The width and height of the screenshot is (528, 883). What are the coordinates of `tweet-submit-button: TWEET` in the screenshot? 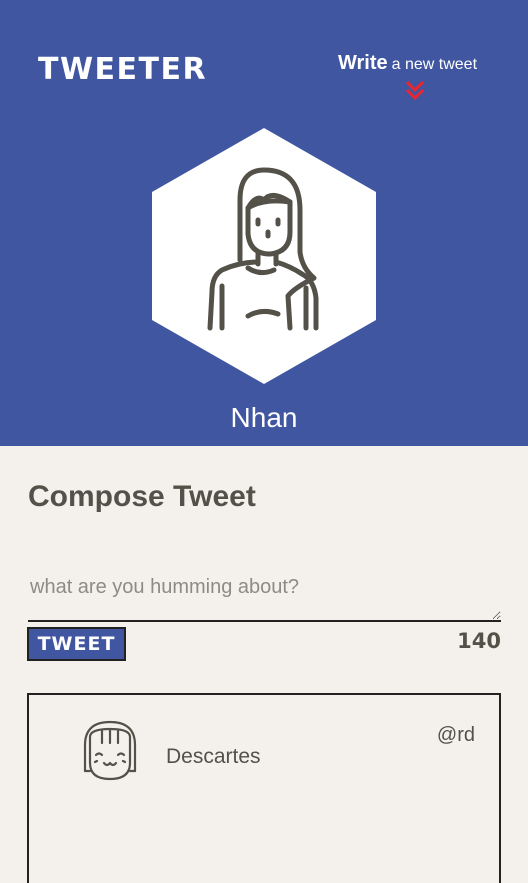 It's located at (76, 644).